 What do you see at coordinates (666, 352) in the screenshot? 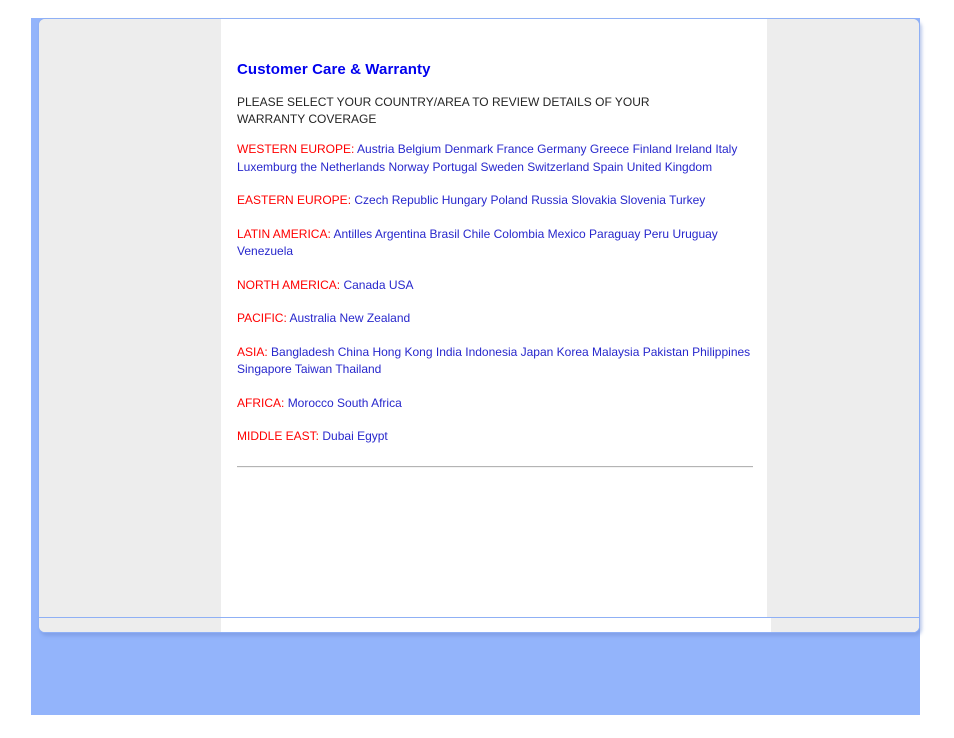
I see `country-link: Pakistan` at bounding box center [666, 352].